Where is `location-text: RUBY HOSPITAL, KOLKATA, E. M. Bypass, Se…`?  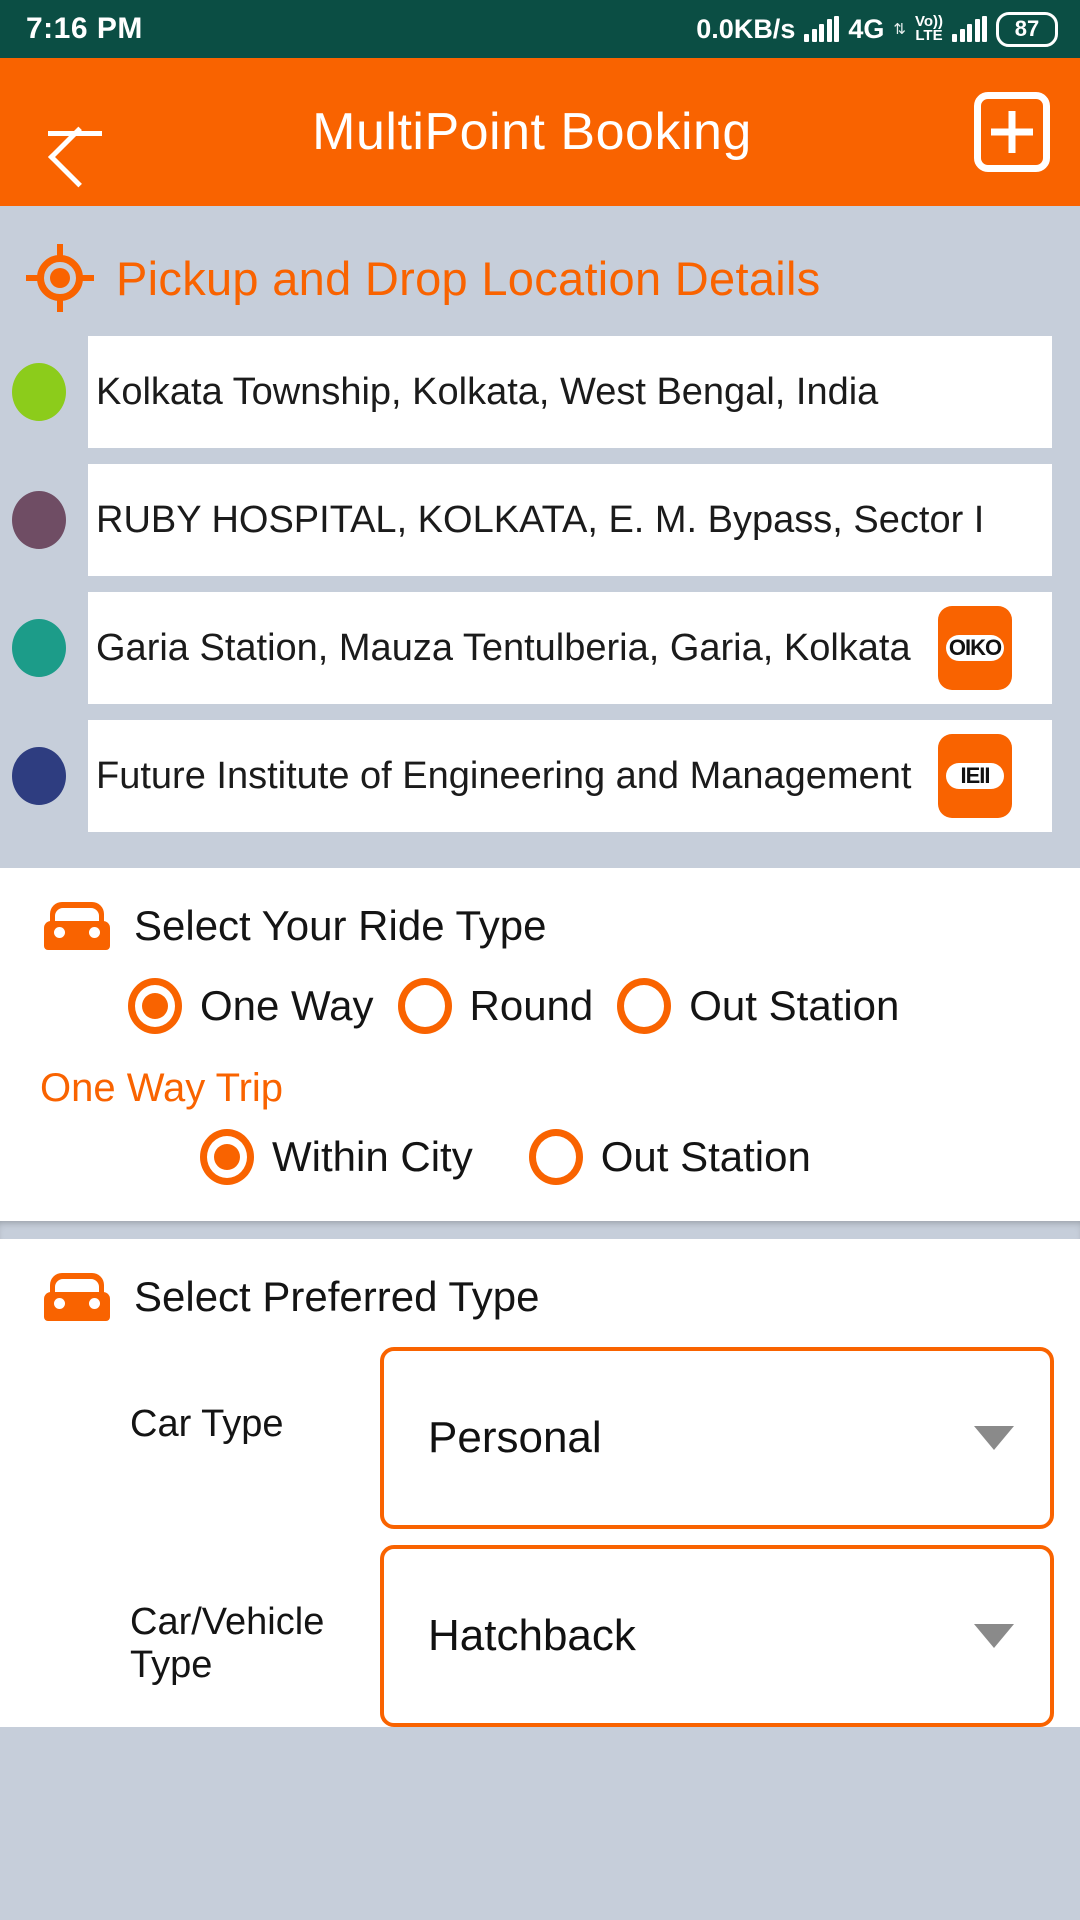
location-text: RUBY HOSPITAL, KOLKATA, E. M. Bypass, Se… is located at coordinates (540, 519).